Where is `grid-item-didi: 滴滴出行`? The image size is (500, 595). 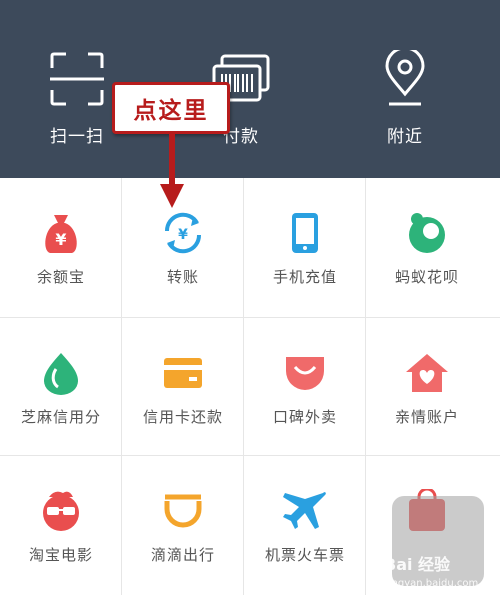 grid-item-didi: 滴滴出行 is located at coordinates (183, 525).